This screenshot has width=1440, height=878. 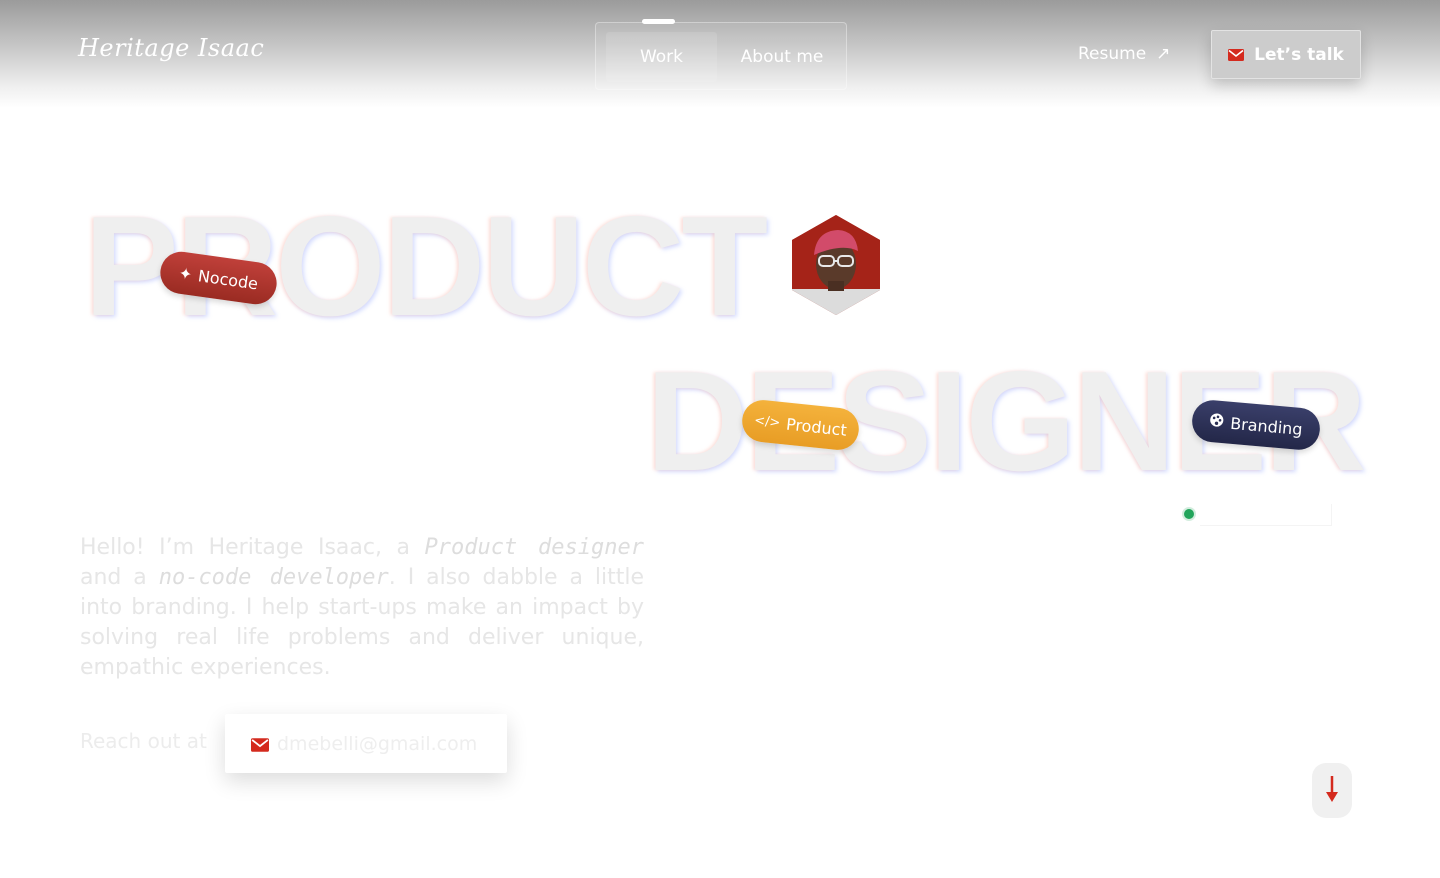 I want to click on lets-talk-button: Let’s talk, so click(x=1286, y=54).